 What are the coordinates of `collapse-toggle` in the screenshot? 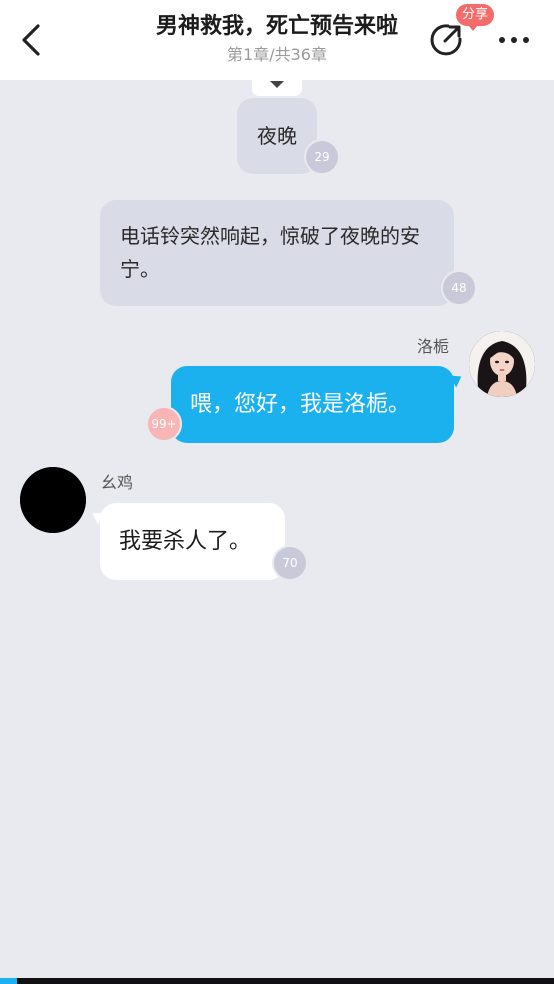 It's located at (277, 87).